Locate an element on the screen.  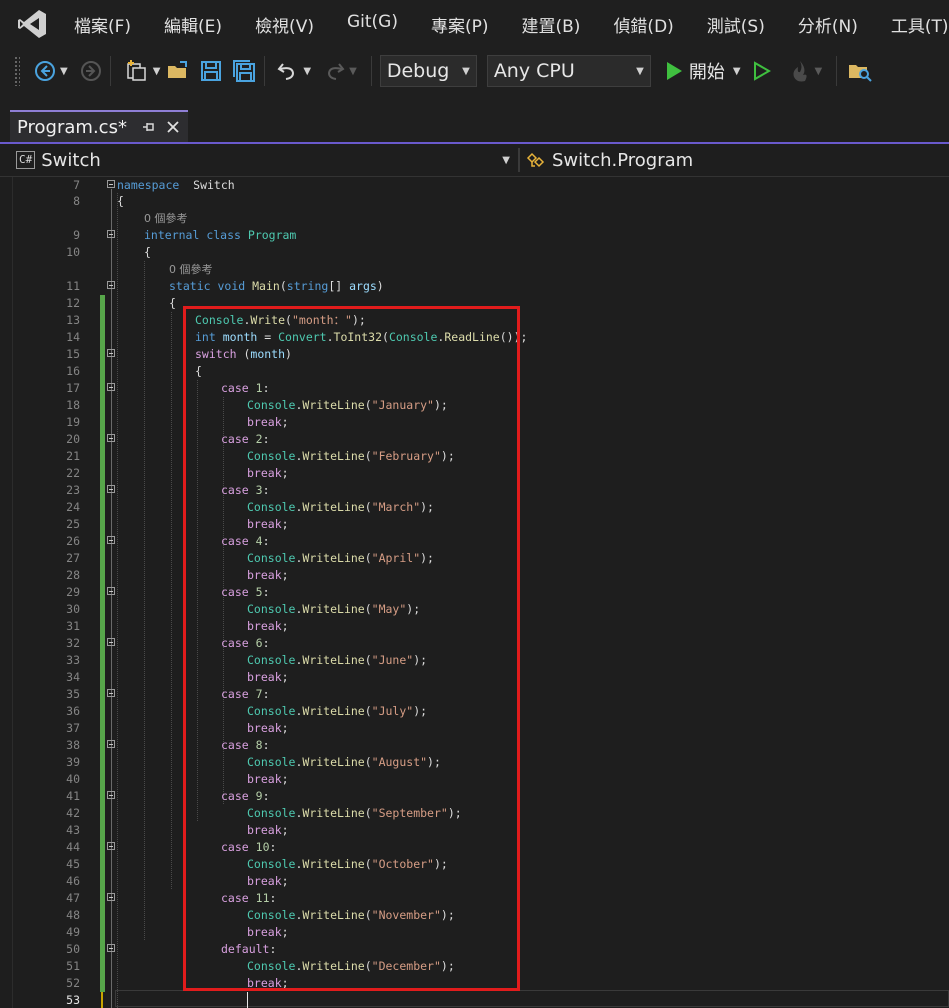
open-folder-icon is located at coordinates (178, 71).